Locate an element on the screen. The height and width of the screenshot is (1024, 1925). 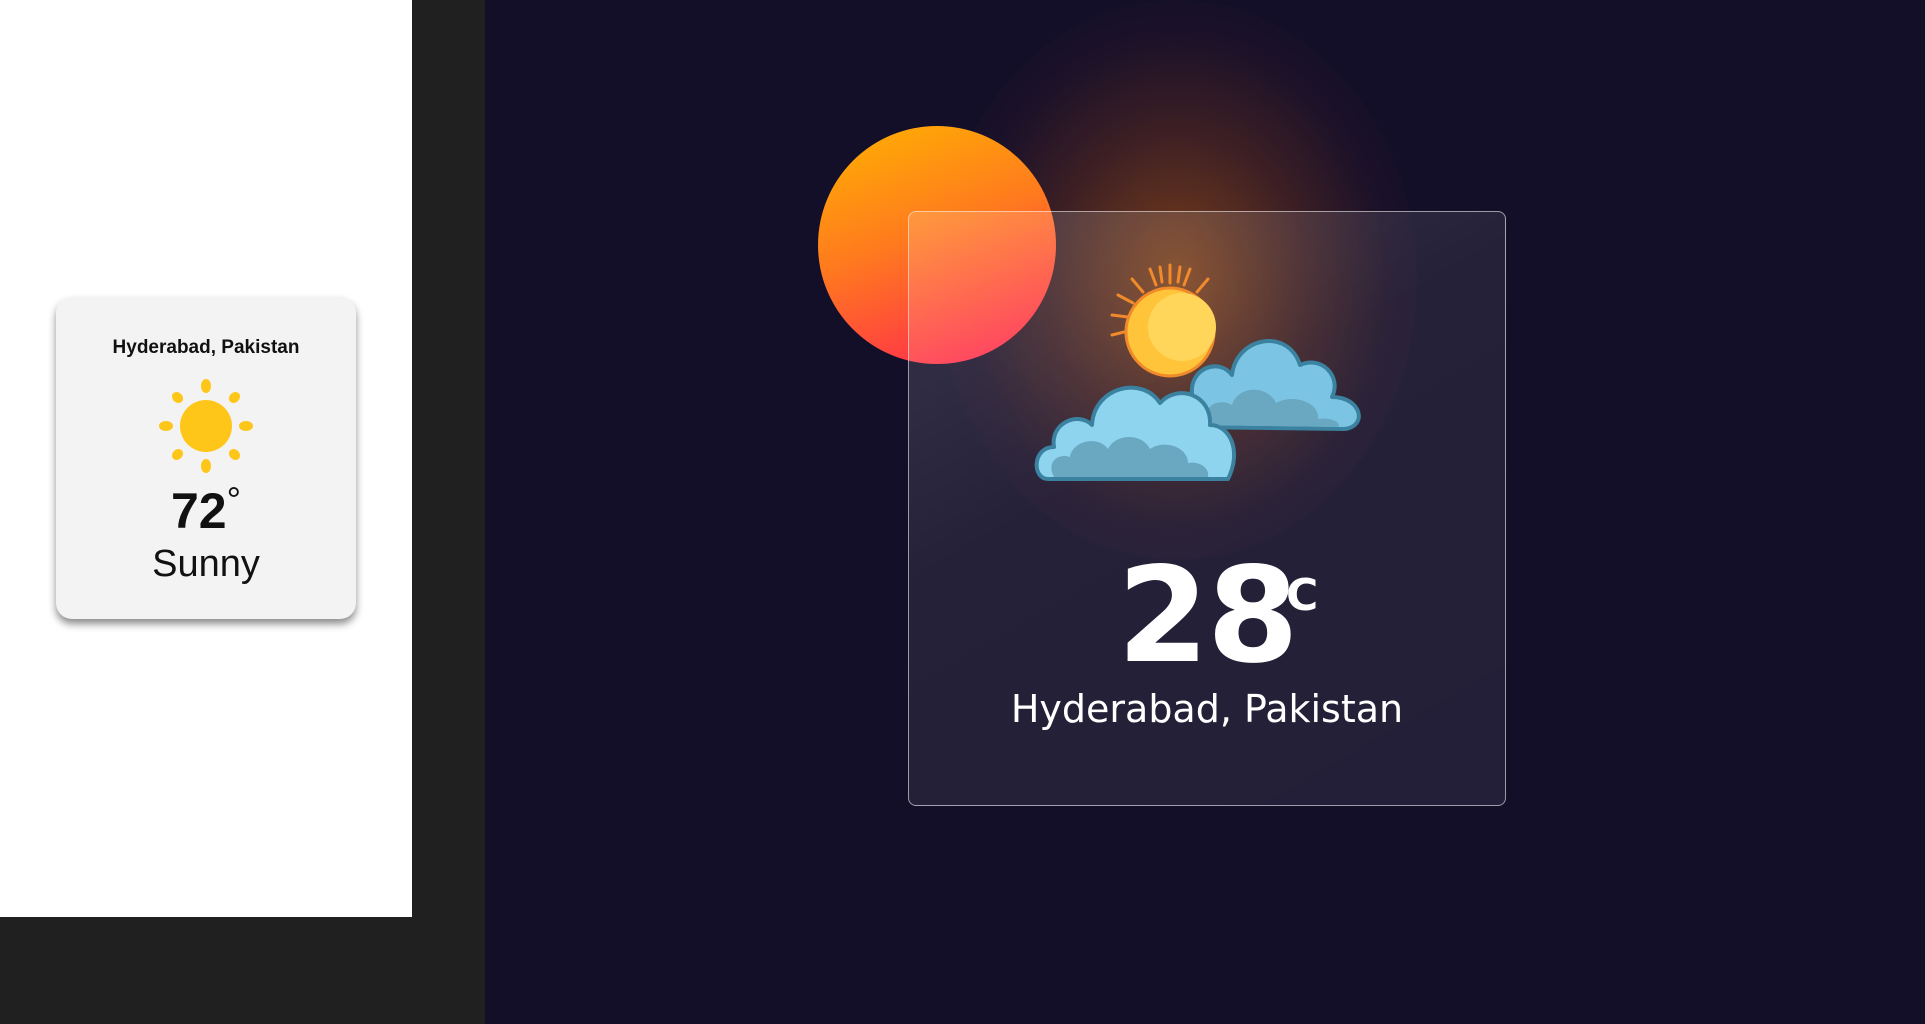
sun-icon is located at coordinates (206, 426).